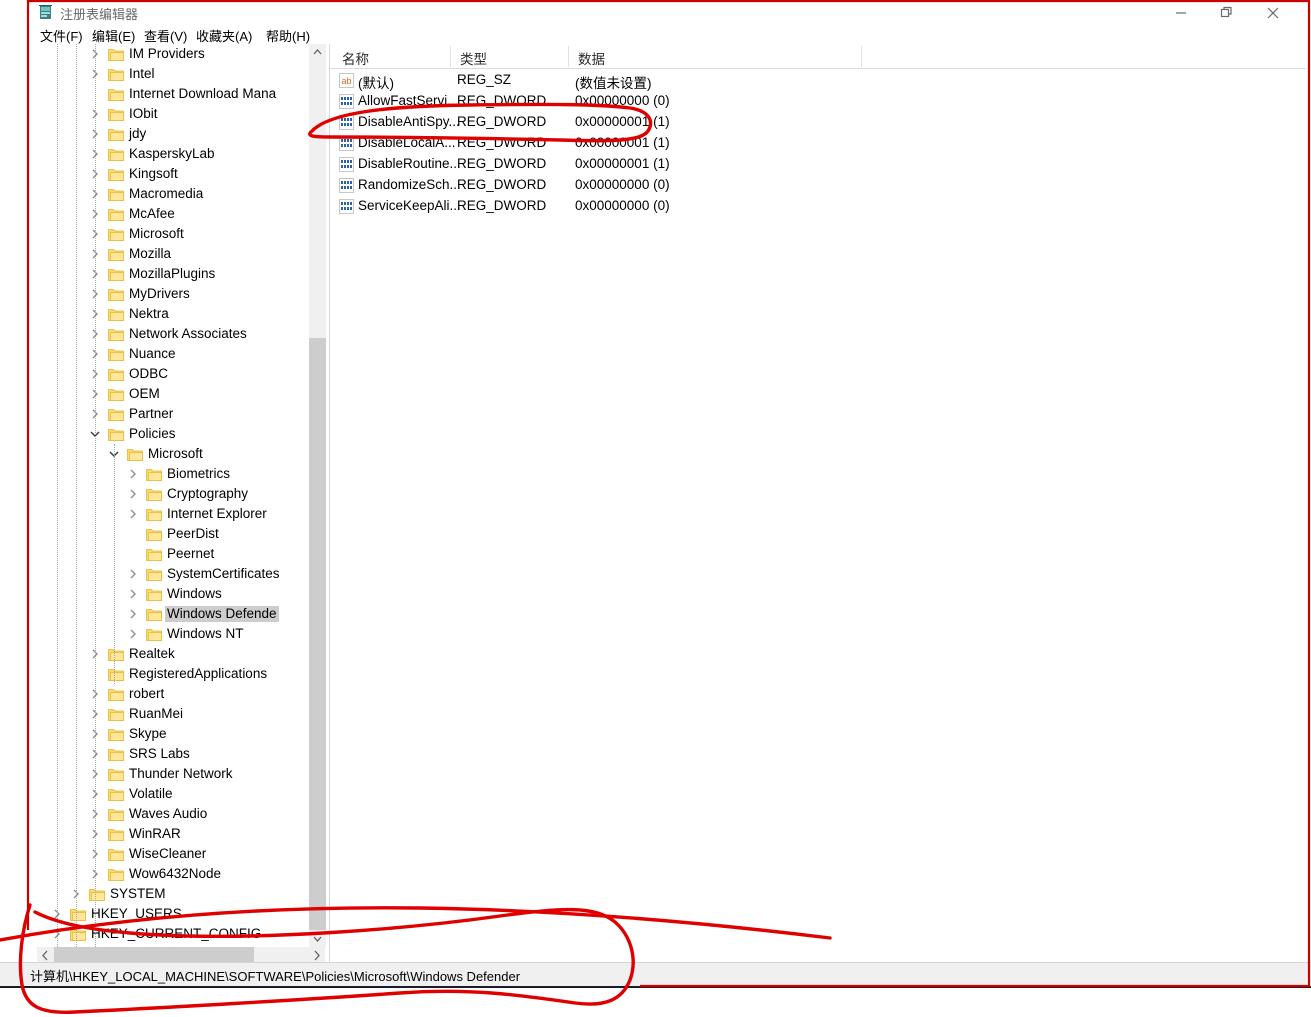  Describe the element at coordinates (818, 206) in the screenshot. I see `value-row: ServiceKeepAli... REG_DWORD 0x00000000 (0)` at that location.